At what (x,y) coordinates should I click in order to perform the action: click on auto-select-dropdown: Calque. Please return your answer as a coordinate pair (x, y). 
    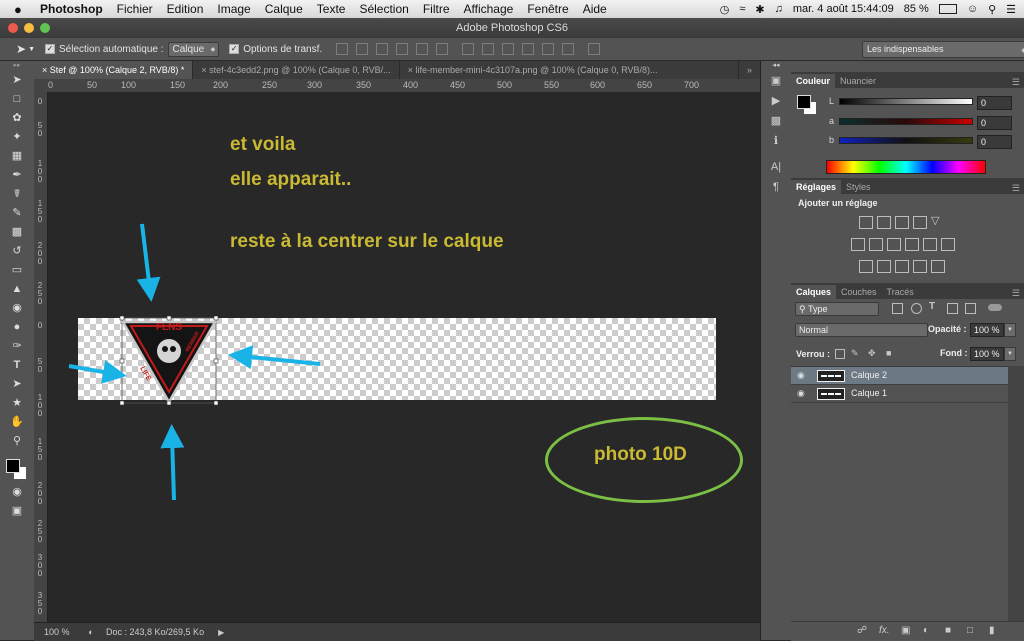
    Looking at the image, I should click on (193, 49).